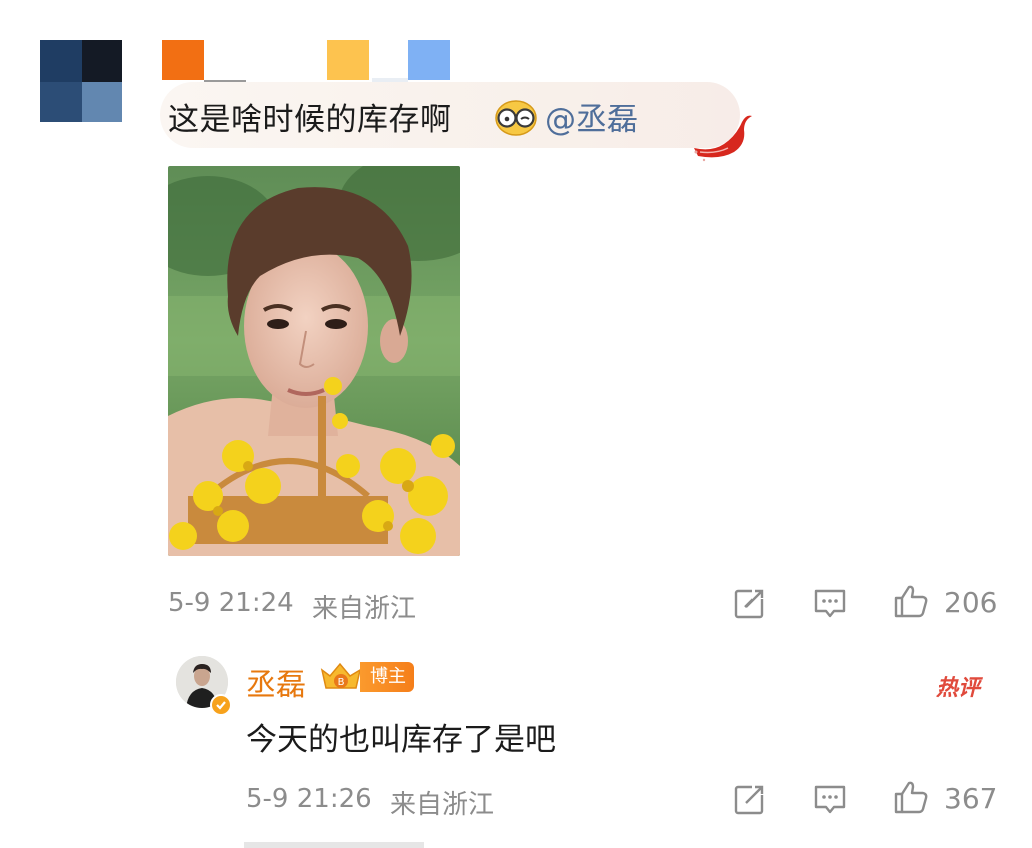 The image size is (1032, 848). Describe the element at coordinates (516, 118) in the screenshot. I see `wink-glasses-emoji` at that location.